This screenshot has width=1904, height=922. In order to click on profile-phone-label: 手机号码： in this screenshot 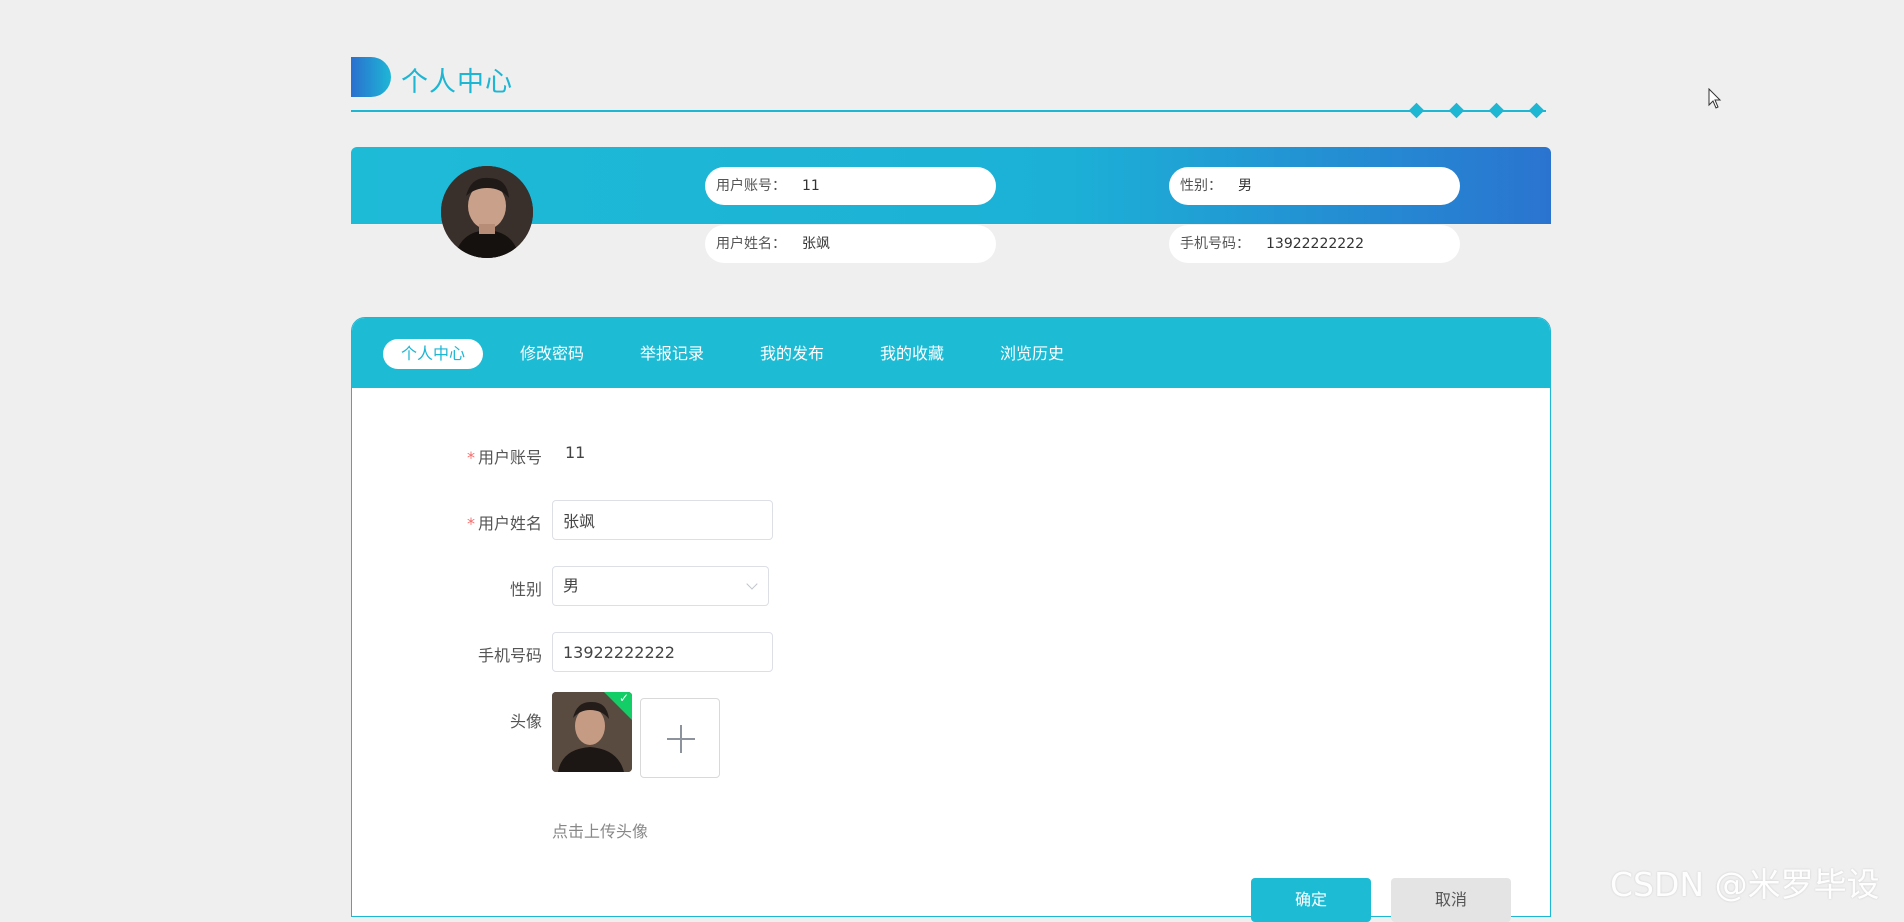, I will do `click(1215, 244)`.